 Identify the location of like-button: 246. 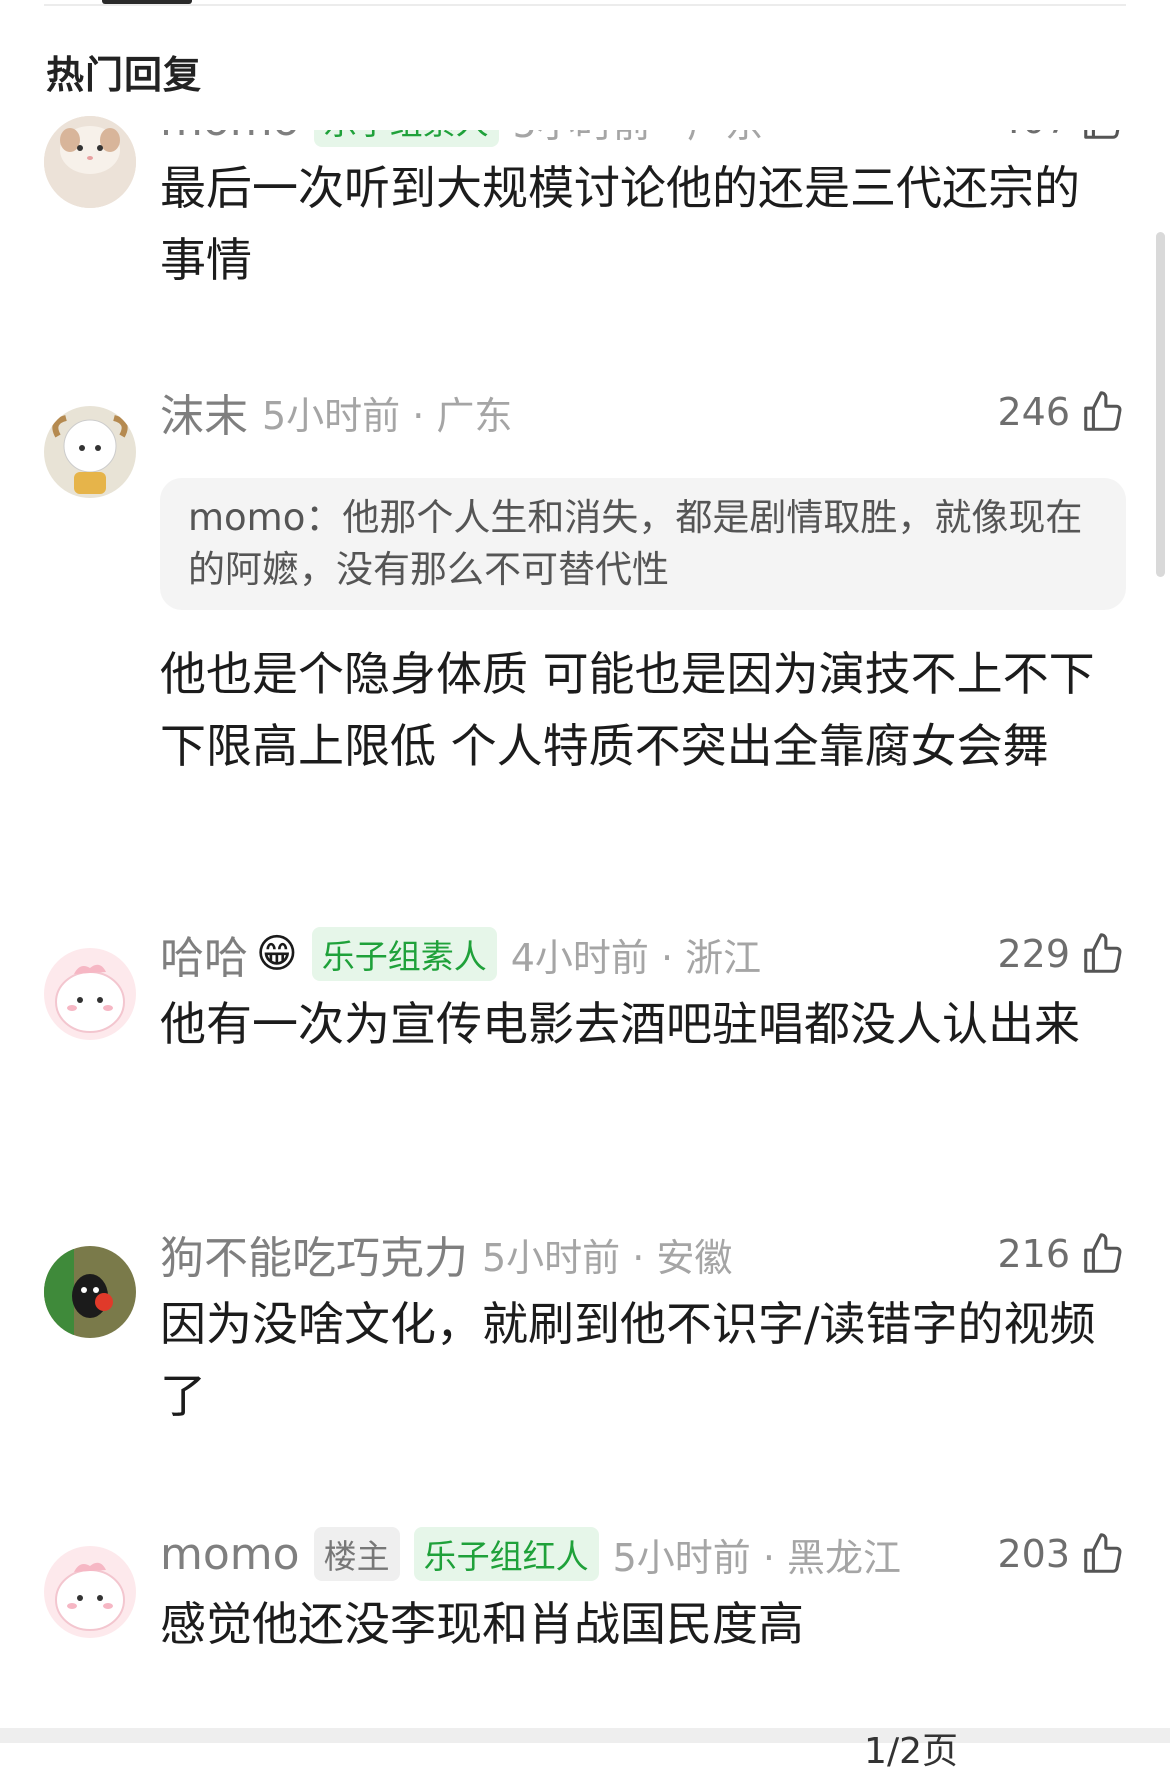
(1061, 412).